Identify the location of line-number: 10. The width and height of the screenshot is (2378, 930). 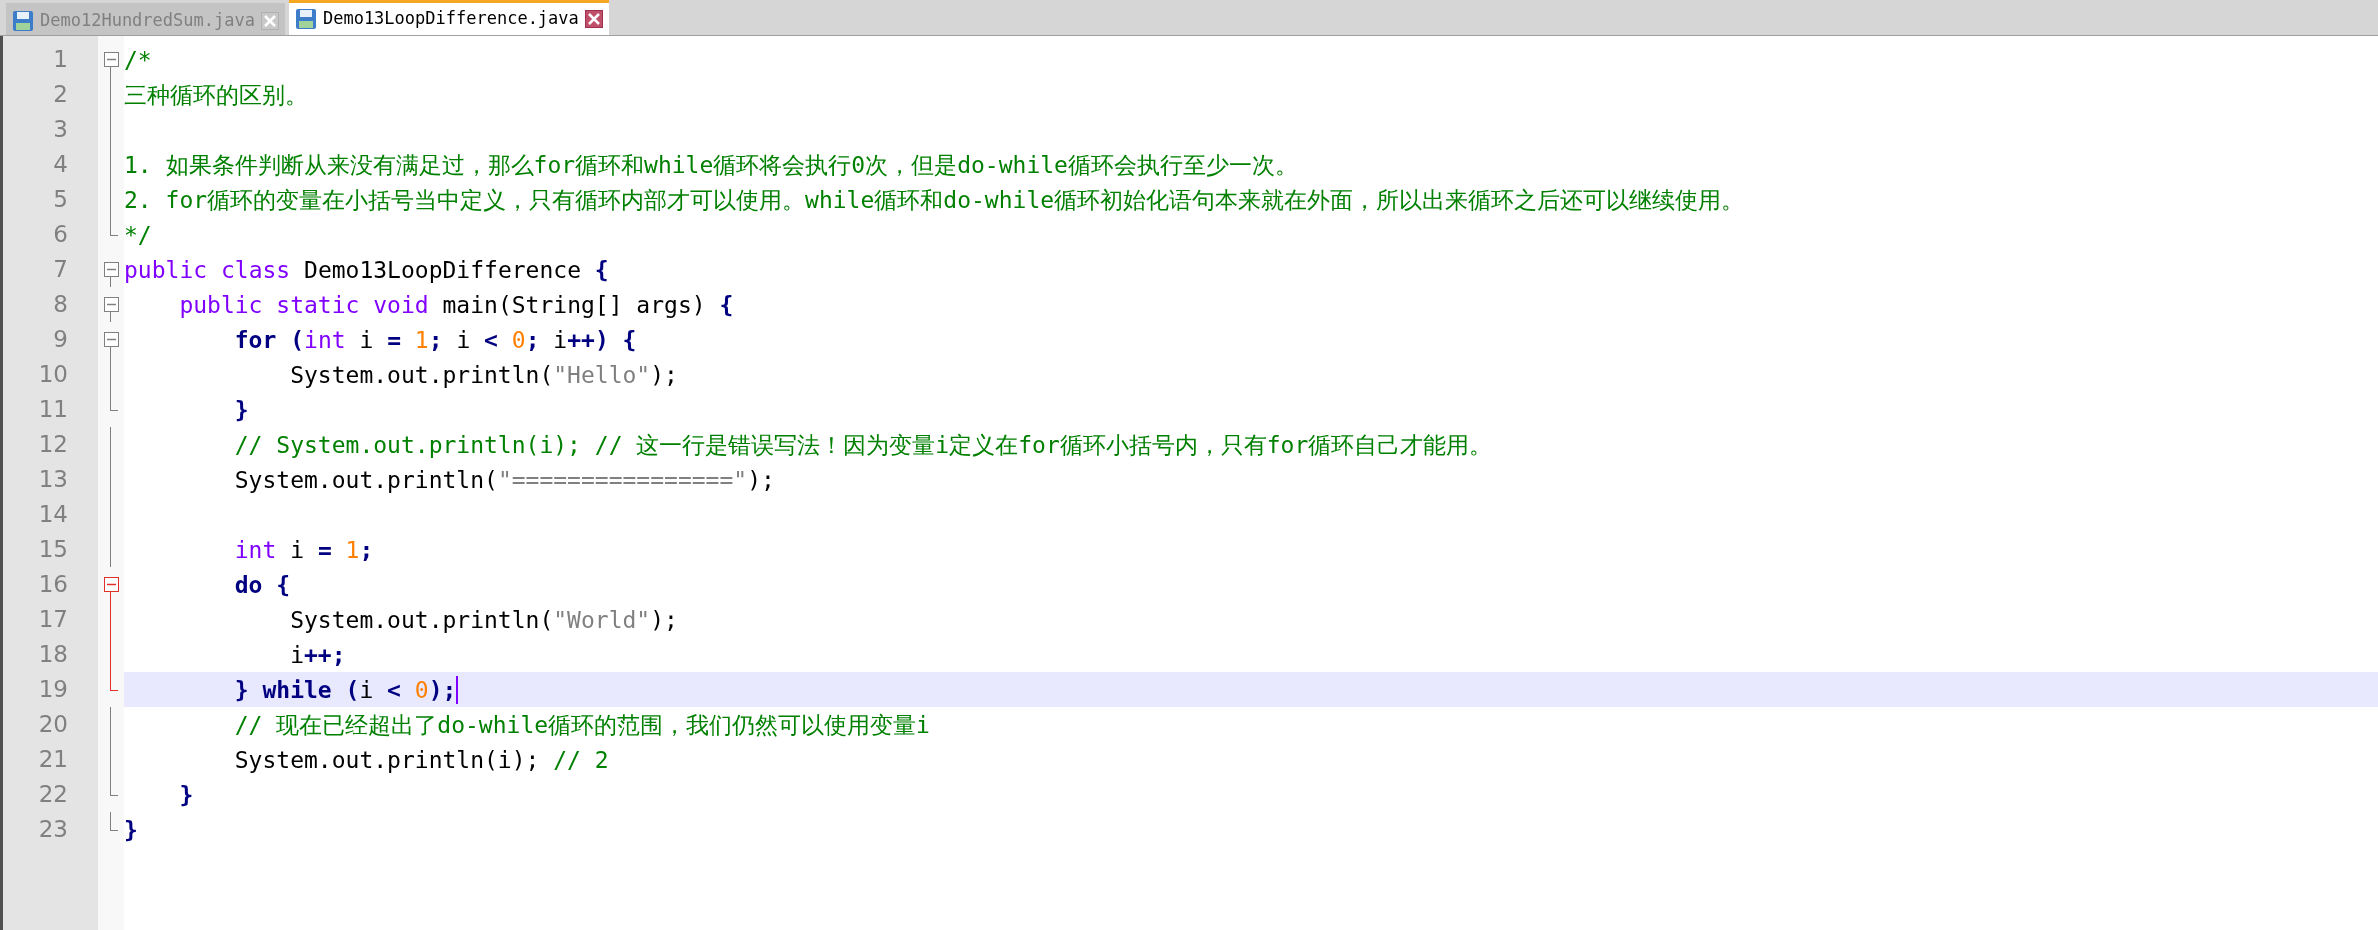
(53, 375).